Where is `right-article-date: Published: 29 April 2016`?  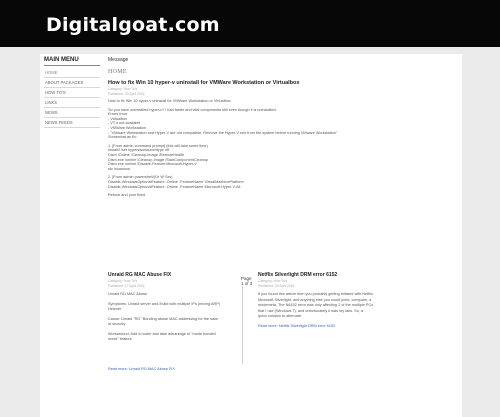 right-article-date: Published: 29 April 2016 is located at coordinates (276, 285).